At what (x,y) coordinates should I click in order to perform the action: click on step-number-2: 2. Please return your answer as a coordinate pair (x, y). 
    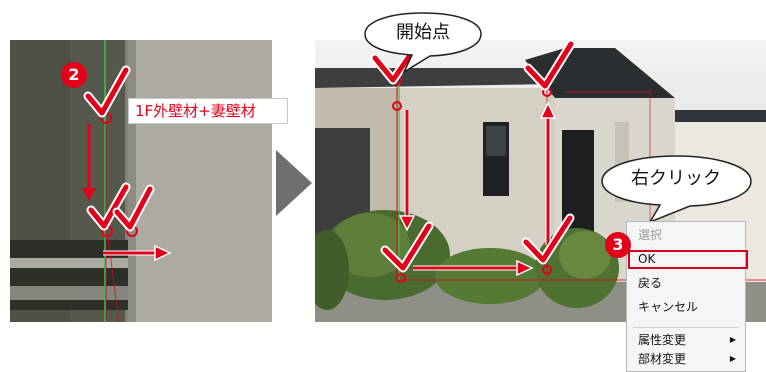
    Looking at the image, I should click on (74, 75).